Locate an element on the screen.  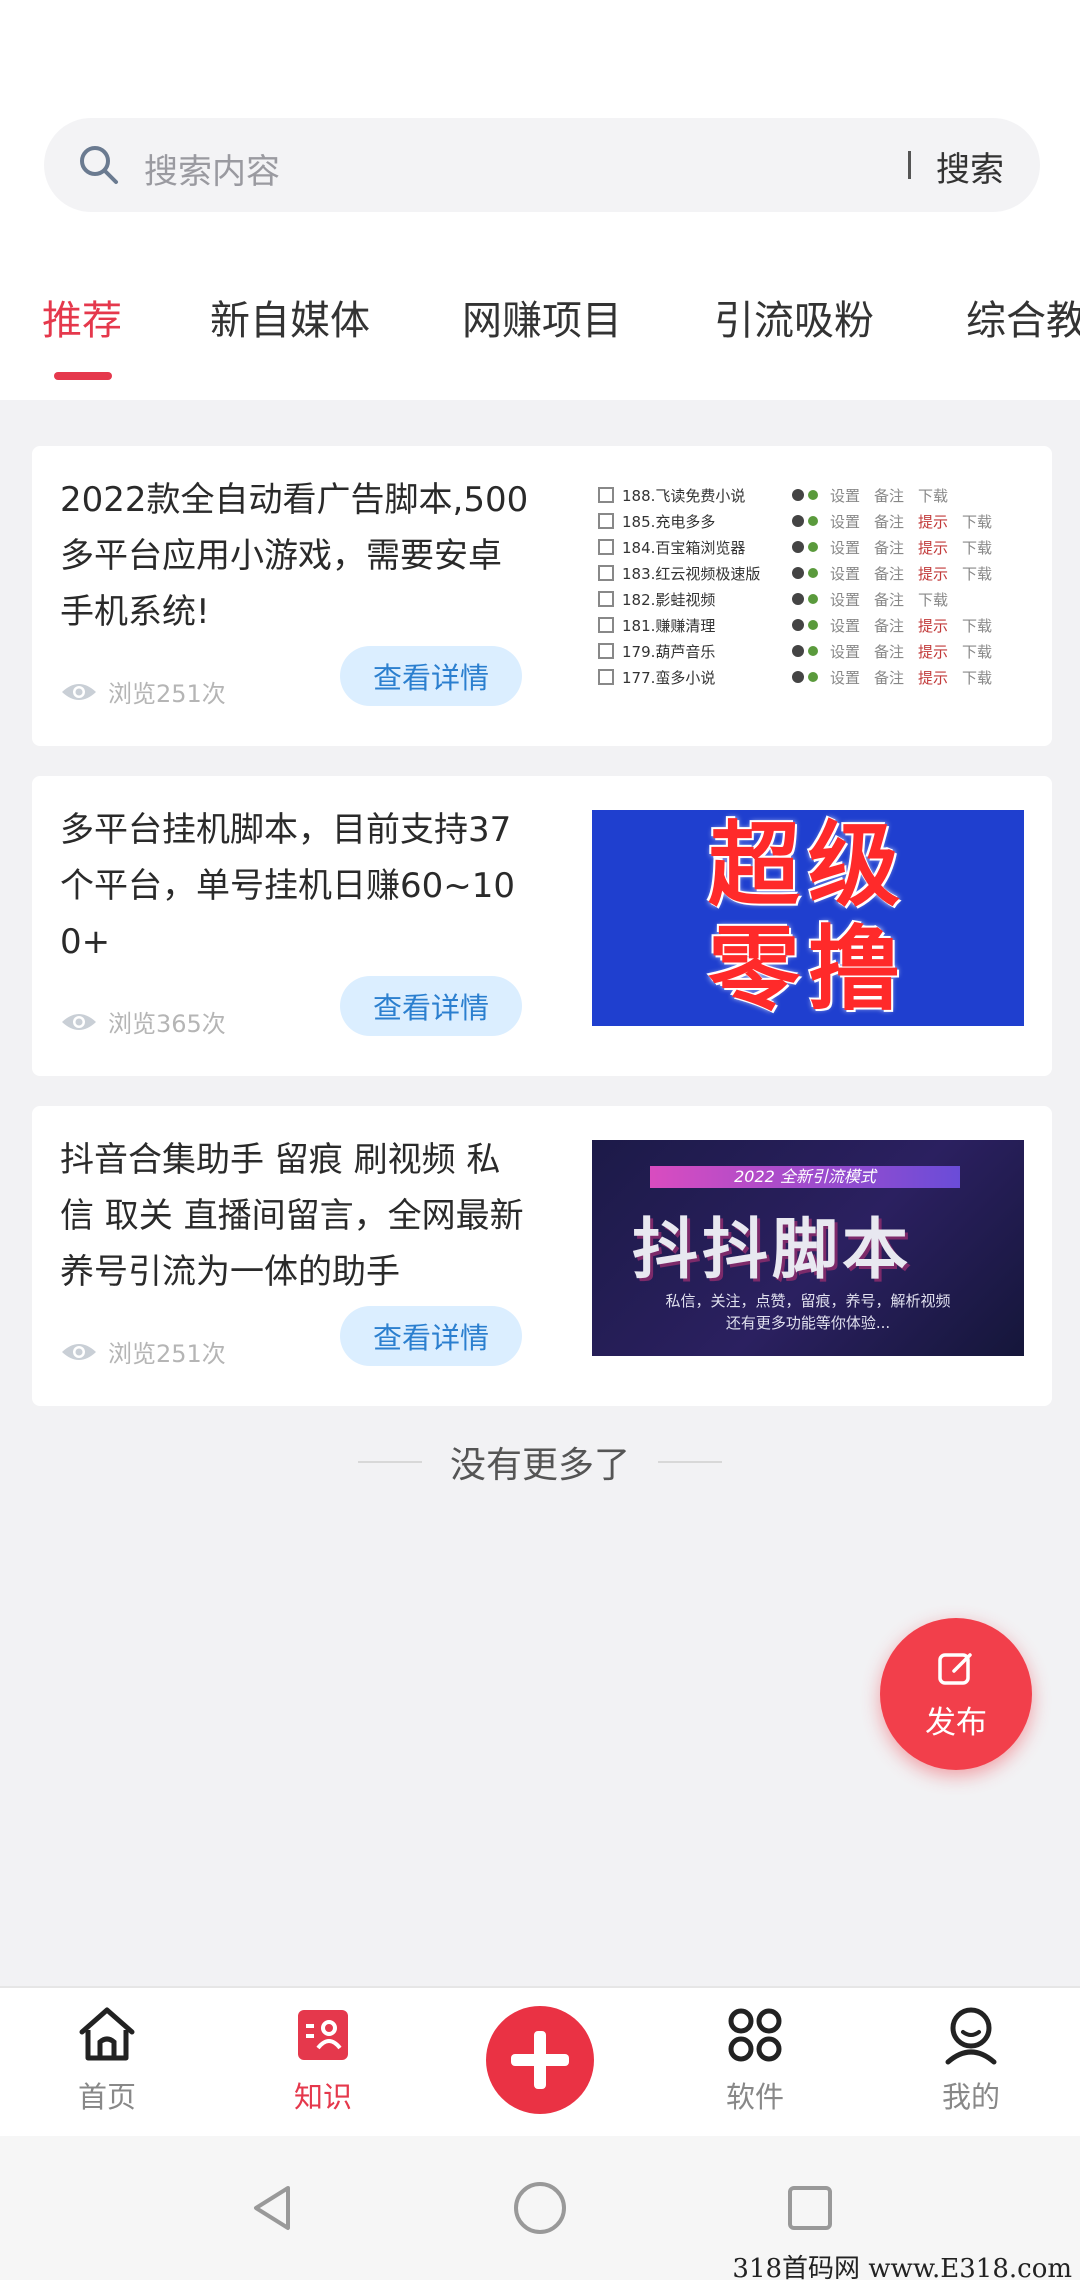
tab-online-earning: 网赚项目 is located at coordinates (542, 317).